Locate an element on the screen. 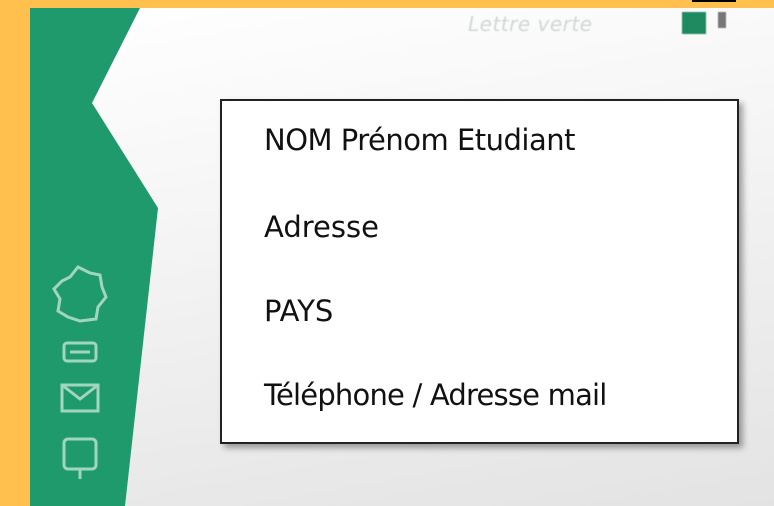 The width and height of the screenshot is (774, 506). top-dark-shape is located at coordinates (714, 1).